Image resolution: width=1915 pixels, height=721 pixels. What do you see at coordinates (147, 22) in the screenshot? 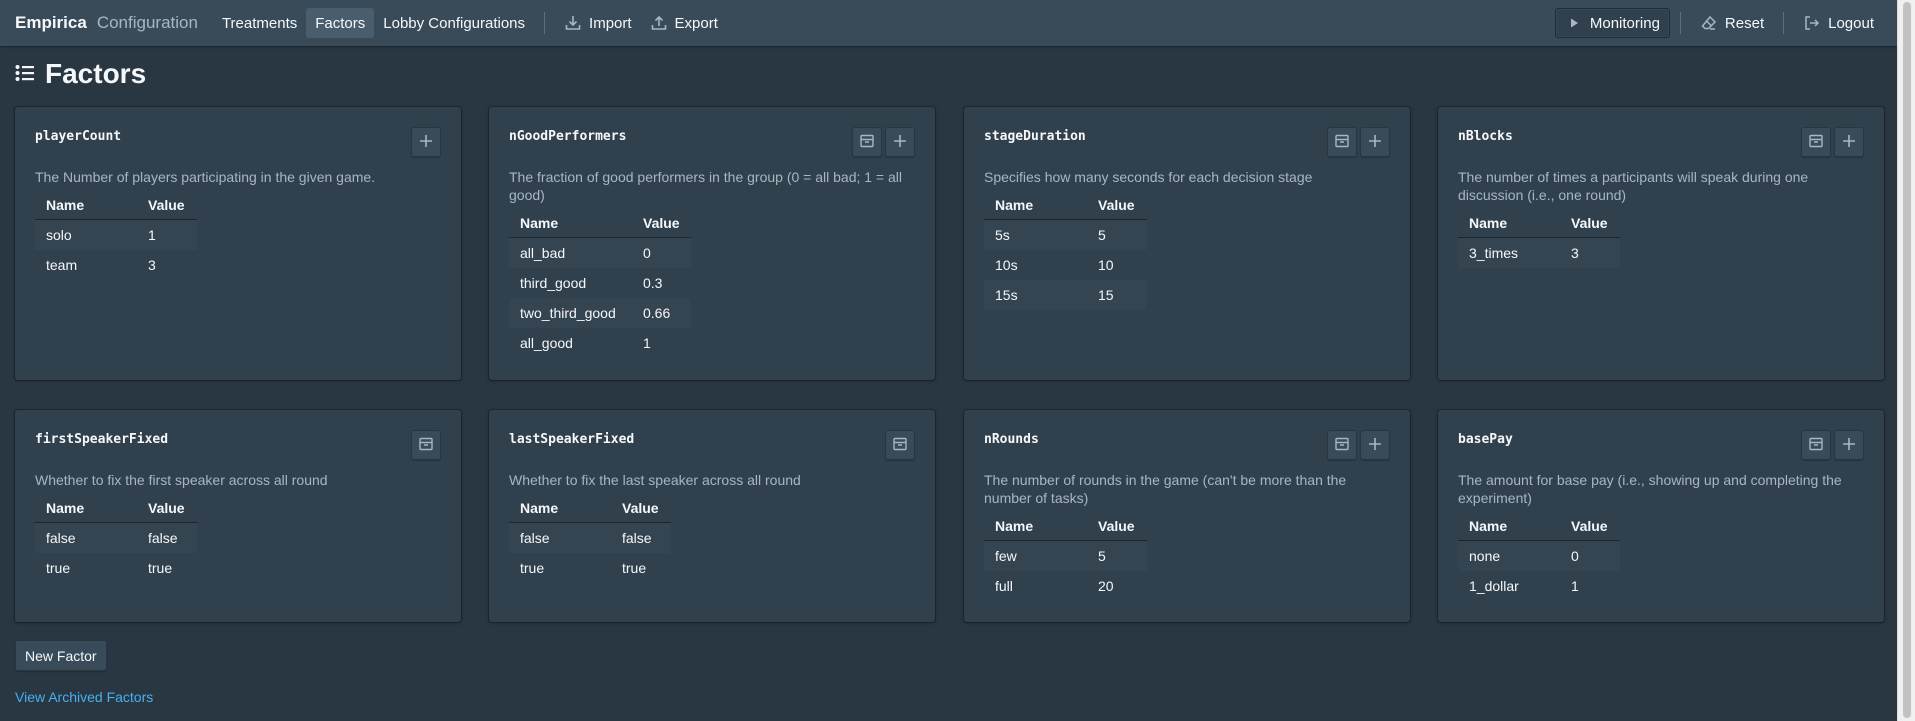
I see `brand-subtitle: Configuration` at bounding box center [147, 22].